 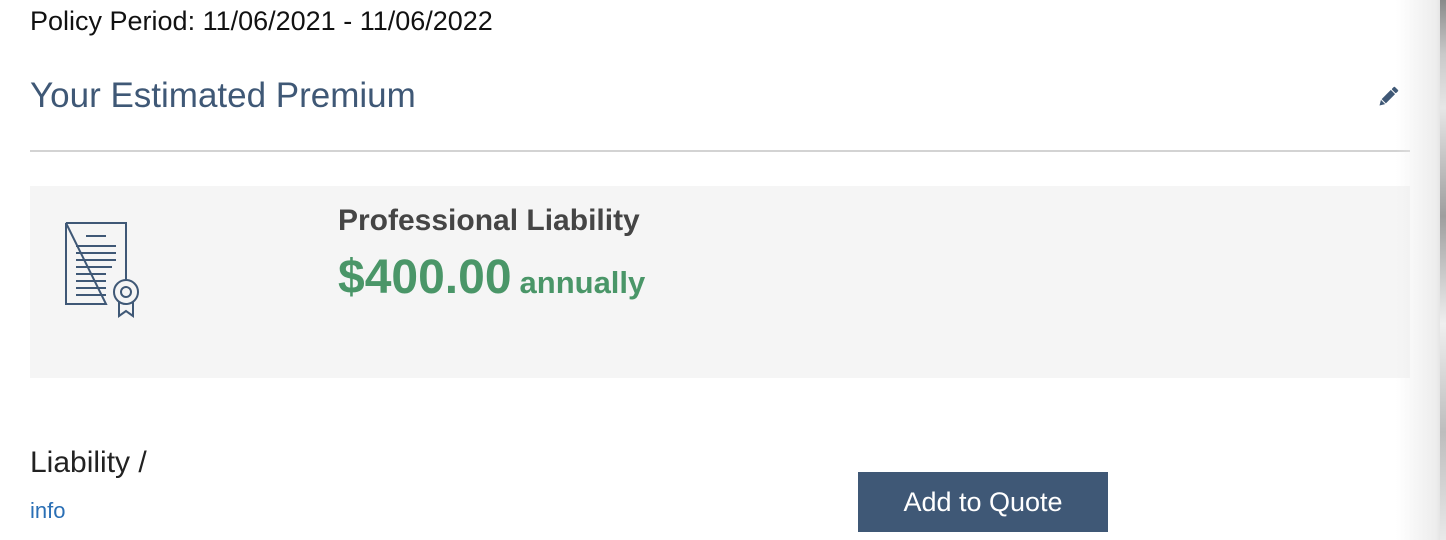 I want to click on divider, so click(x=720, y=151).